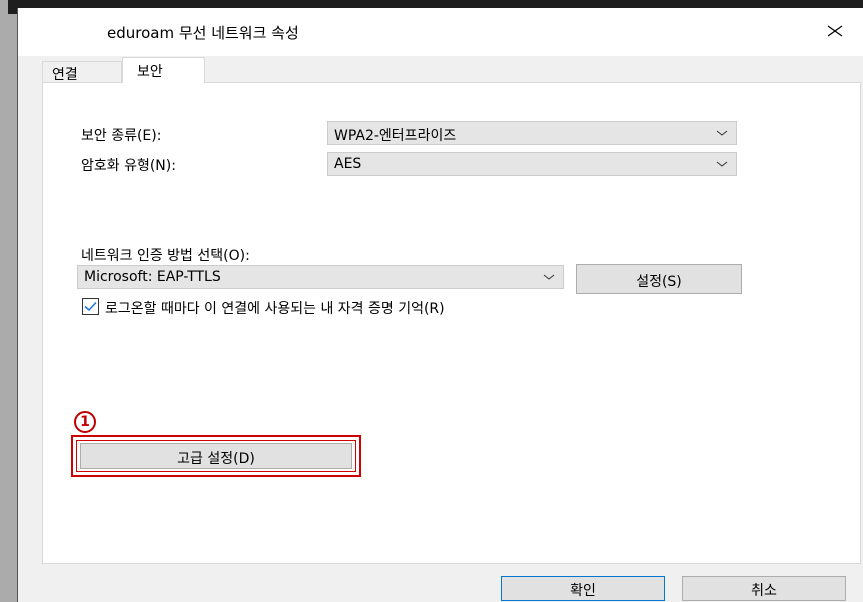 The image size is (863, 602). Describe the element at coordinates (583, 588) in the screenshot. I see `ok-button: 확인` at that location.